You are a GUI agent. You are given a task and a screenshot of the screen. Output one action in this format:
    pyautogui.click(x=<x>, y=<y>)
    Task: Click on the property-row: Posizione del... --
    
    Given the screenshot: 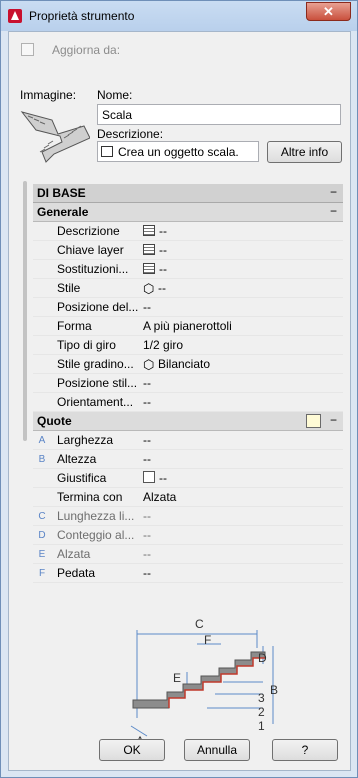 What is the action you would take?
    pyautogui.click(x=188, y=307)
    